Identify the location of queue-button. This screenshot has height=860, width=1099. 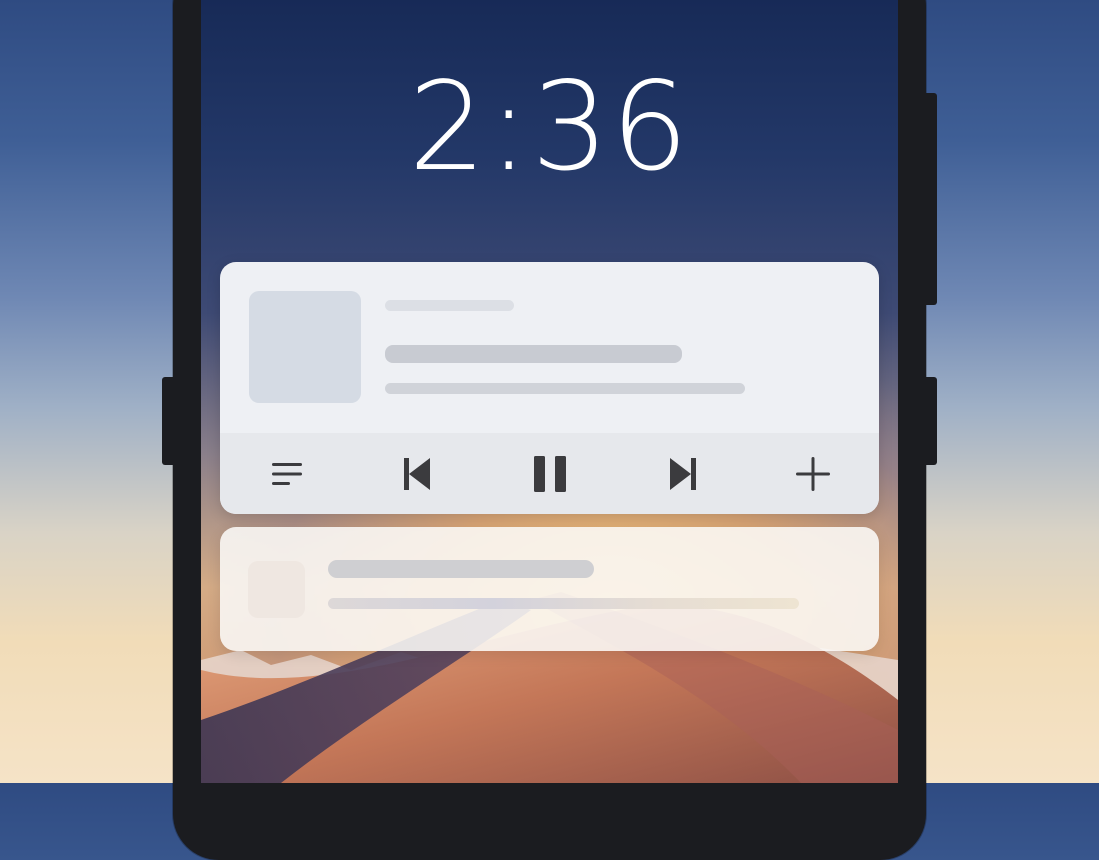
(287, 474).